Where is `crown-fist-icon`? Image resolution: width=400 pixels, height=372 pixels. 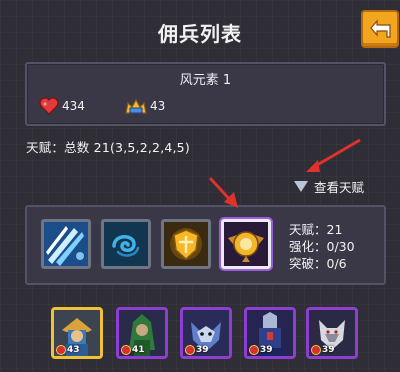
crown-fist-icon is located at coordinates (136, 106).